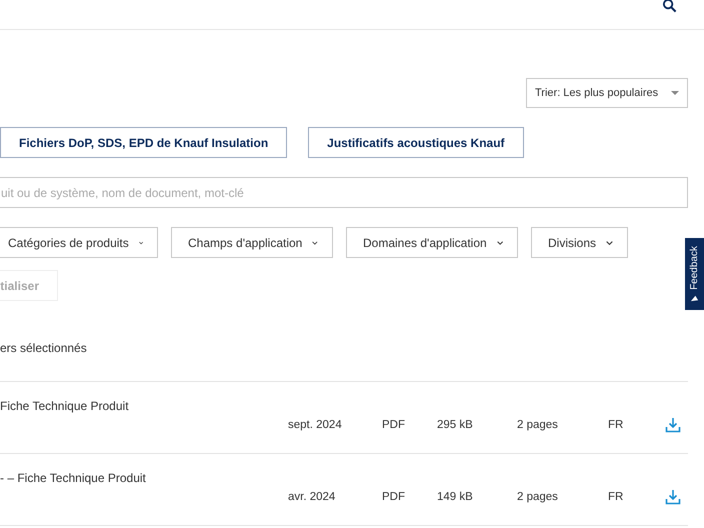  I want to click on feedback-tab: Feedback, so click(694, 274).